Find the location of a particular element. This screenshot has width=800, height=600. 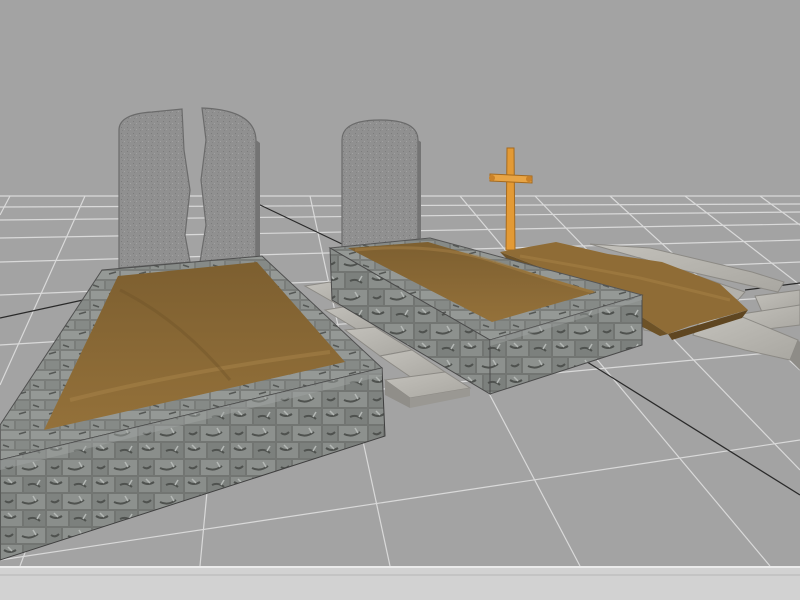

split-headstone is located at coordinates (189, 188).